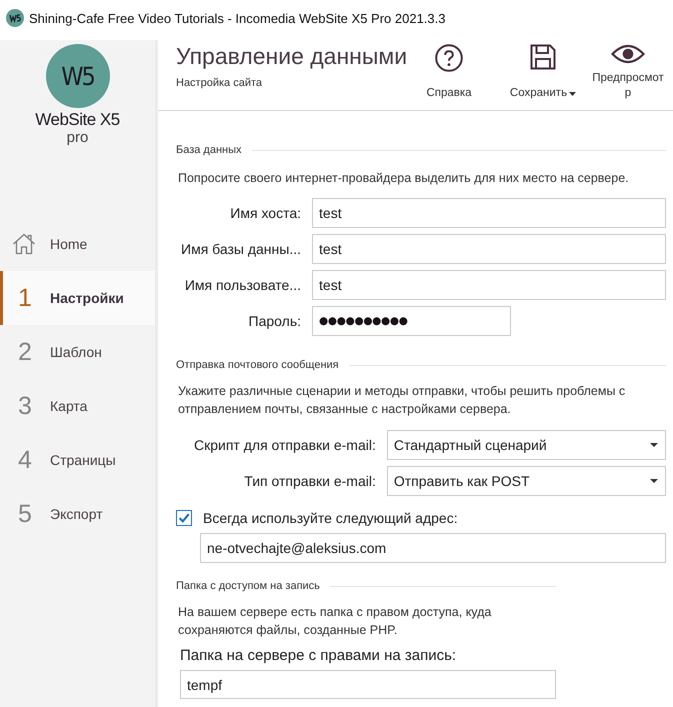 The width and height of the screenshot is (673, 707). I want to click on checkbox, so click(184, 518).